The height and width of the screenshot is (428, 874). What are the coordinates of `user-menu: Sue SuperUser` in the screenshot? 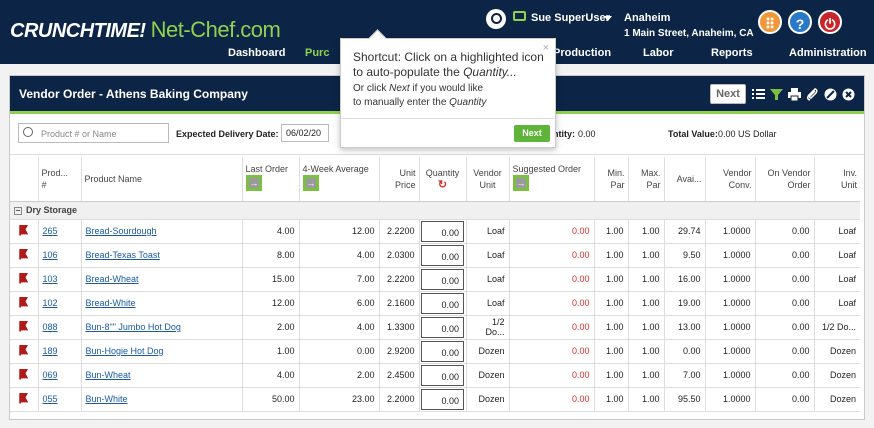 It's located at (570, 18).